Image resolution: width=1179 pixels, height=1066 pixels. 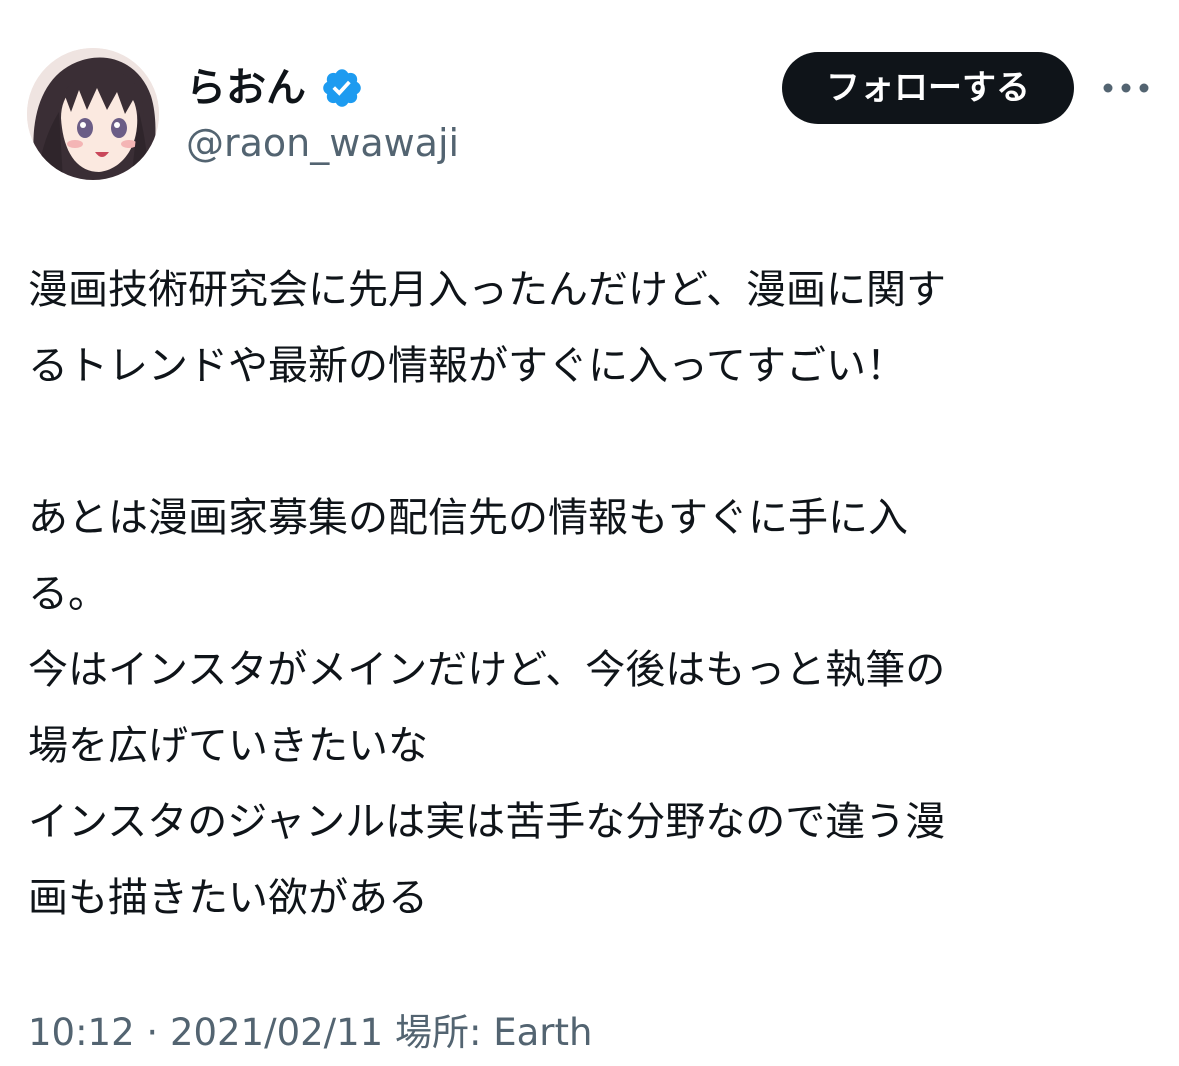 I want to click on tweet-location: 場所: Earth, so click(x=493, y=1032).